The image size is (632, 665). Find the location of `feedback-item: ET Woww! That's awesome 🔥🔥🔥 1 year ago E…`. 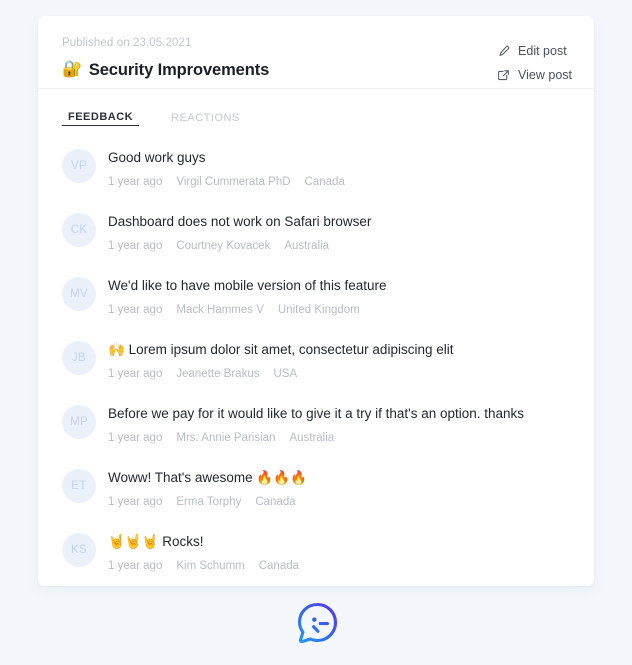

feedback-item: ET Woww! That's awesome 🔥🔥🔥 1 year ago E… is located at coordinates (316, 488).